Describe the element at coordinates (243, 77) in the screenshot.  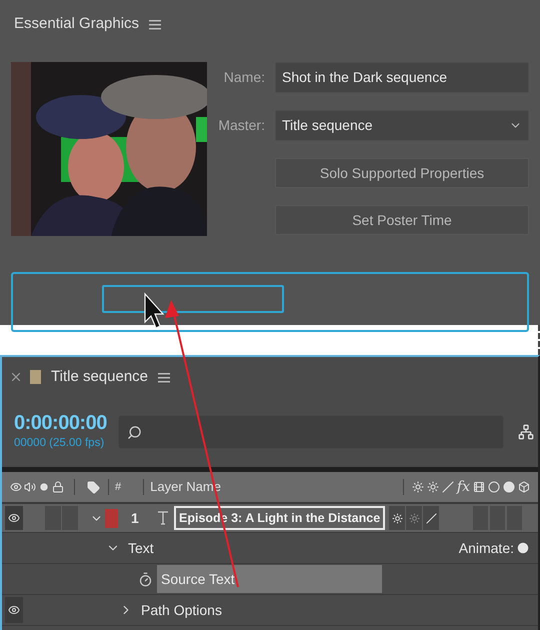
I see `field-label: Name:` at that location.